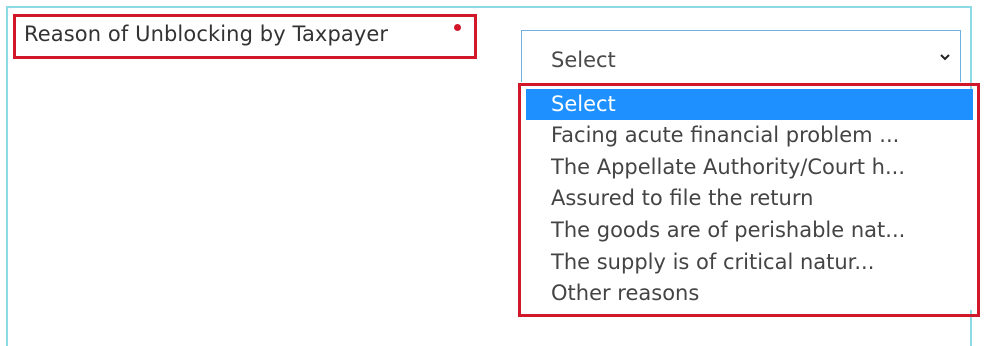 Image resolution: width=985 pixels, height=346 pixels. Describe the element at coordinates (206, 34) in the screenshot. I see `field-label: Reason of Unblocking by Taxpayer` at that location.